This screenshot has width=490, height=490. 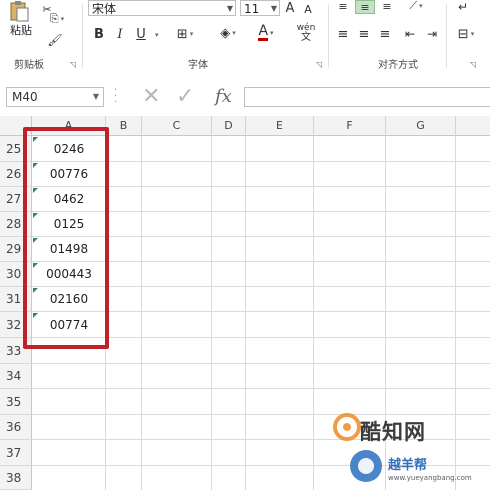 What do you see at coordinates (473, 126) in the screenshot?
I see `column-header-h` at bounding box center [473, 126].